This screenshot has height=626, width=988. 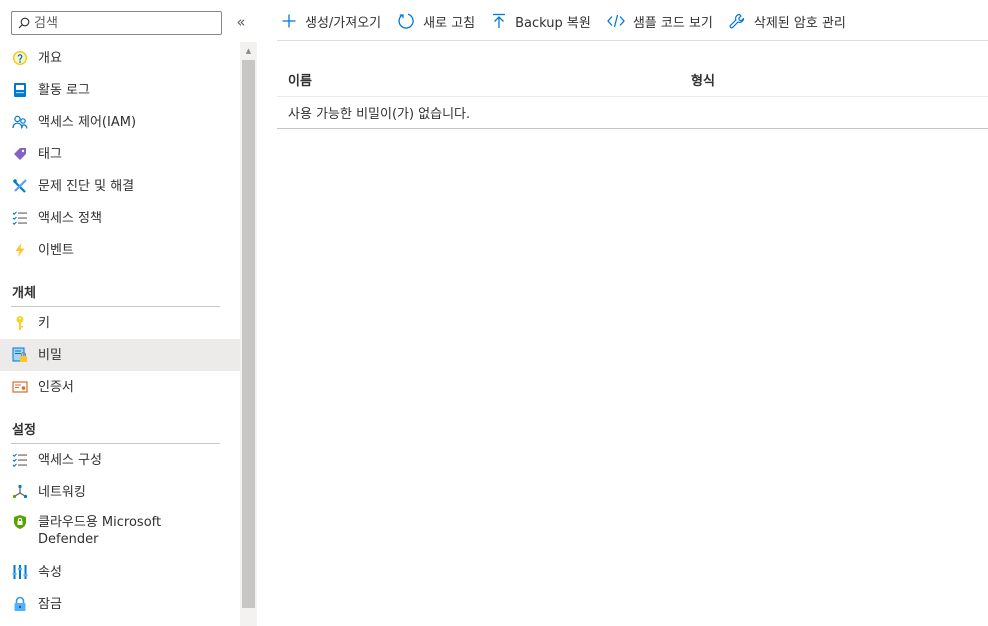 I want to click on search-icon, so click(x=24, y=23).